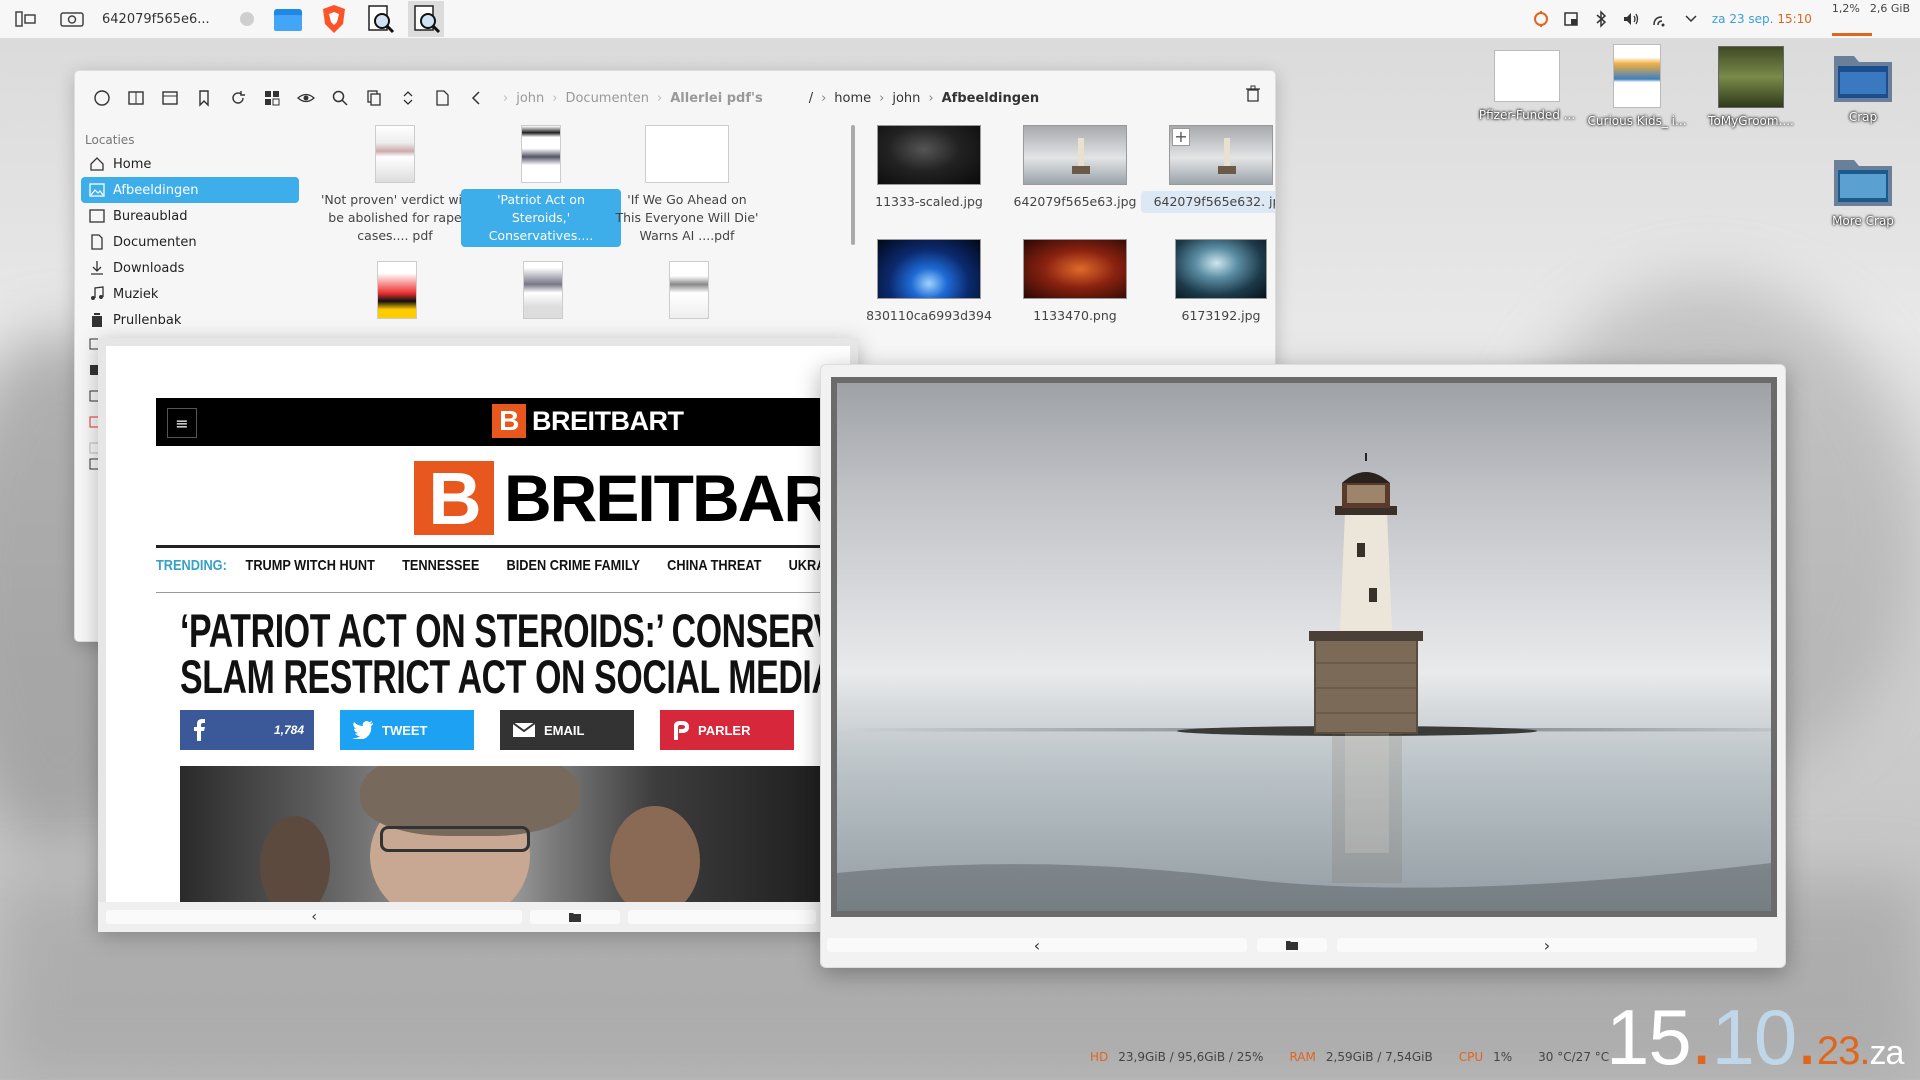 Image resolution: width=1920 pixels, height=1080 pixels. I want to click on breadcrumb-item: Documenten, so click(607, 98).